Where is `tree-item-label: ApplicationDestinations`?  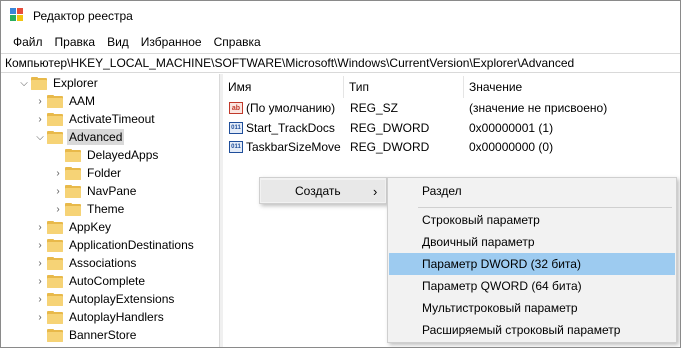 tree-item-label: ApplicationDestinations is located at coordinates (131, 245).